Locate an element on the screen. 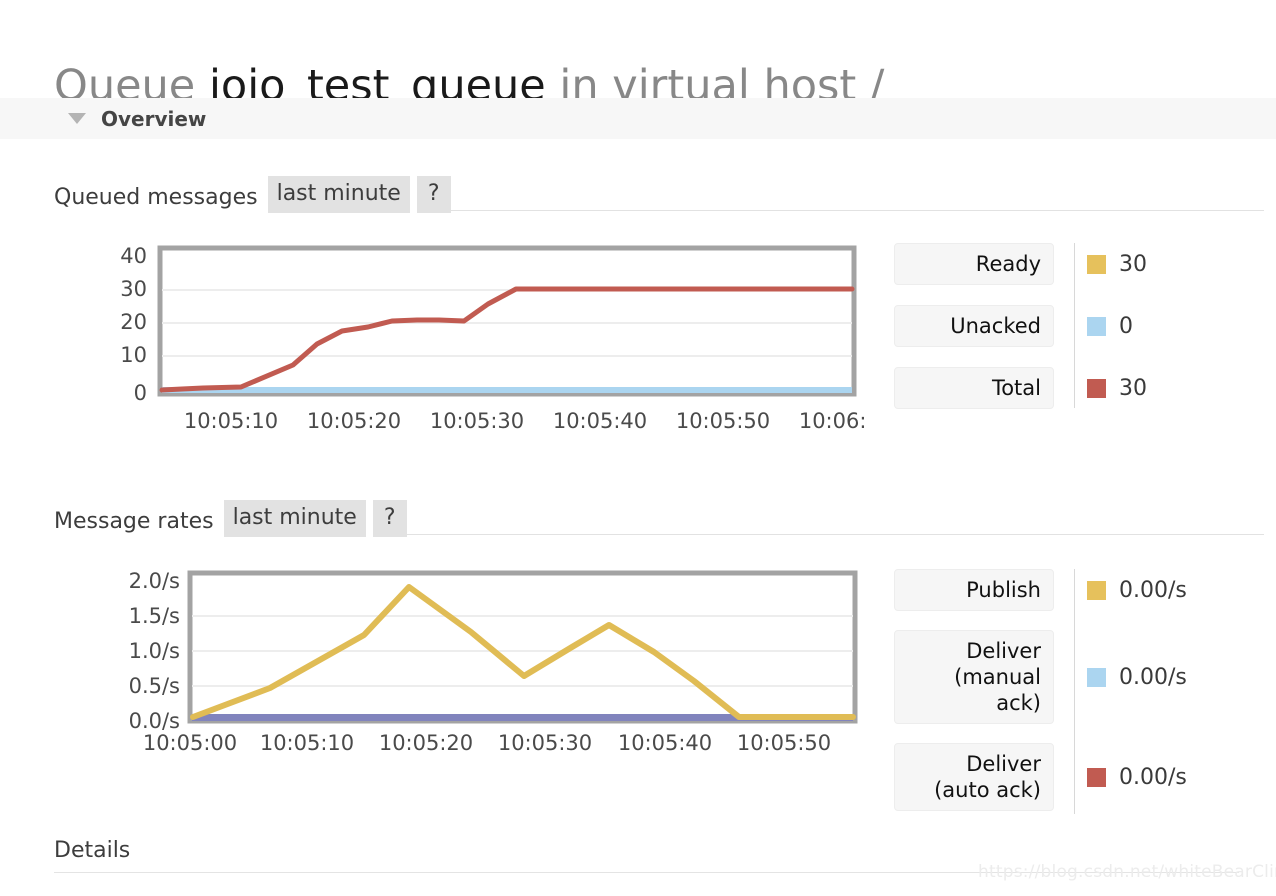 This screenshot has height=896, width=1276. y-tick-1: 1.0/s is located at coordinates (154, 651).